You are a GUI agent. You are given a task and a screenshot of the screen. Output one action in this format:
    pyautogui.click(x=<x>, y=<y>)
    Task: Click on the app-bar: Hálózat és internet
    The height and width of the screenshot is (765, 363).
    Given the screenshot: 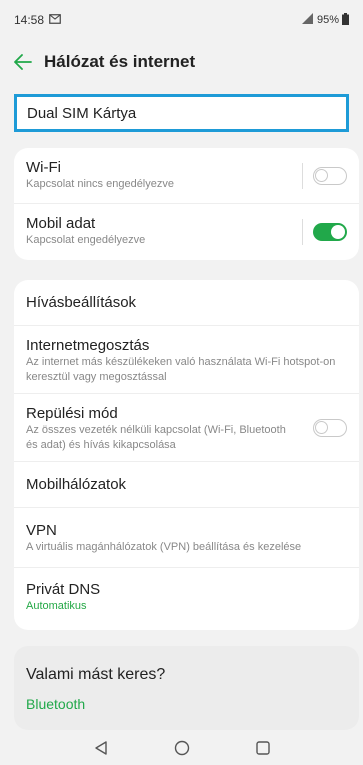 What is the action you would take?
    pyautogui.click(x=181, y=62)
    